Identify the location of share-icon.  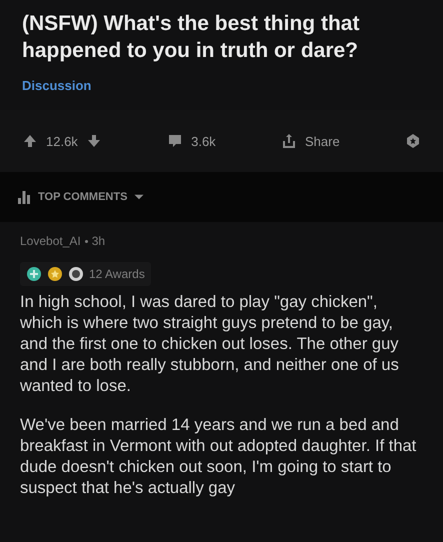
(288, 141).